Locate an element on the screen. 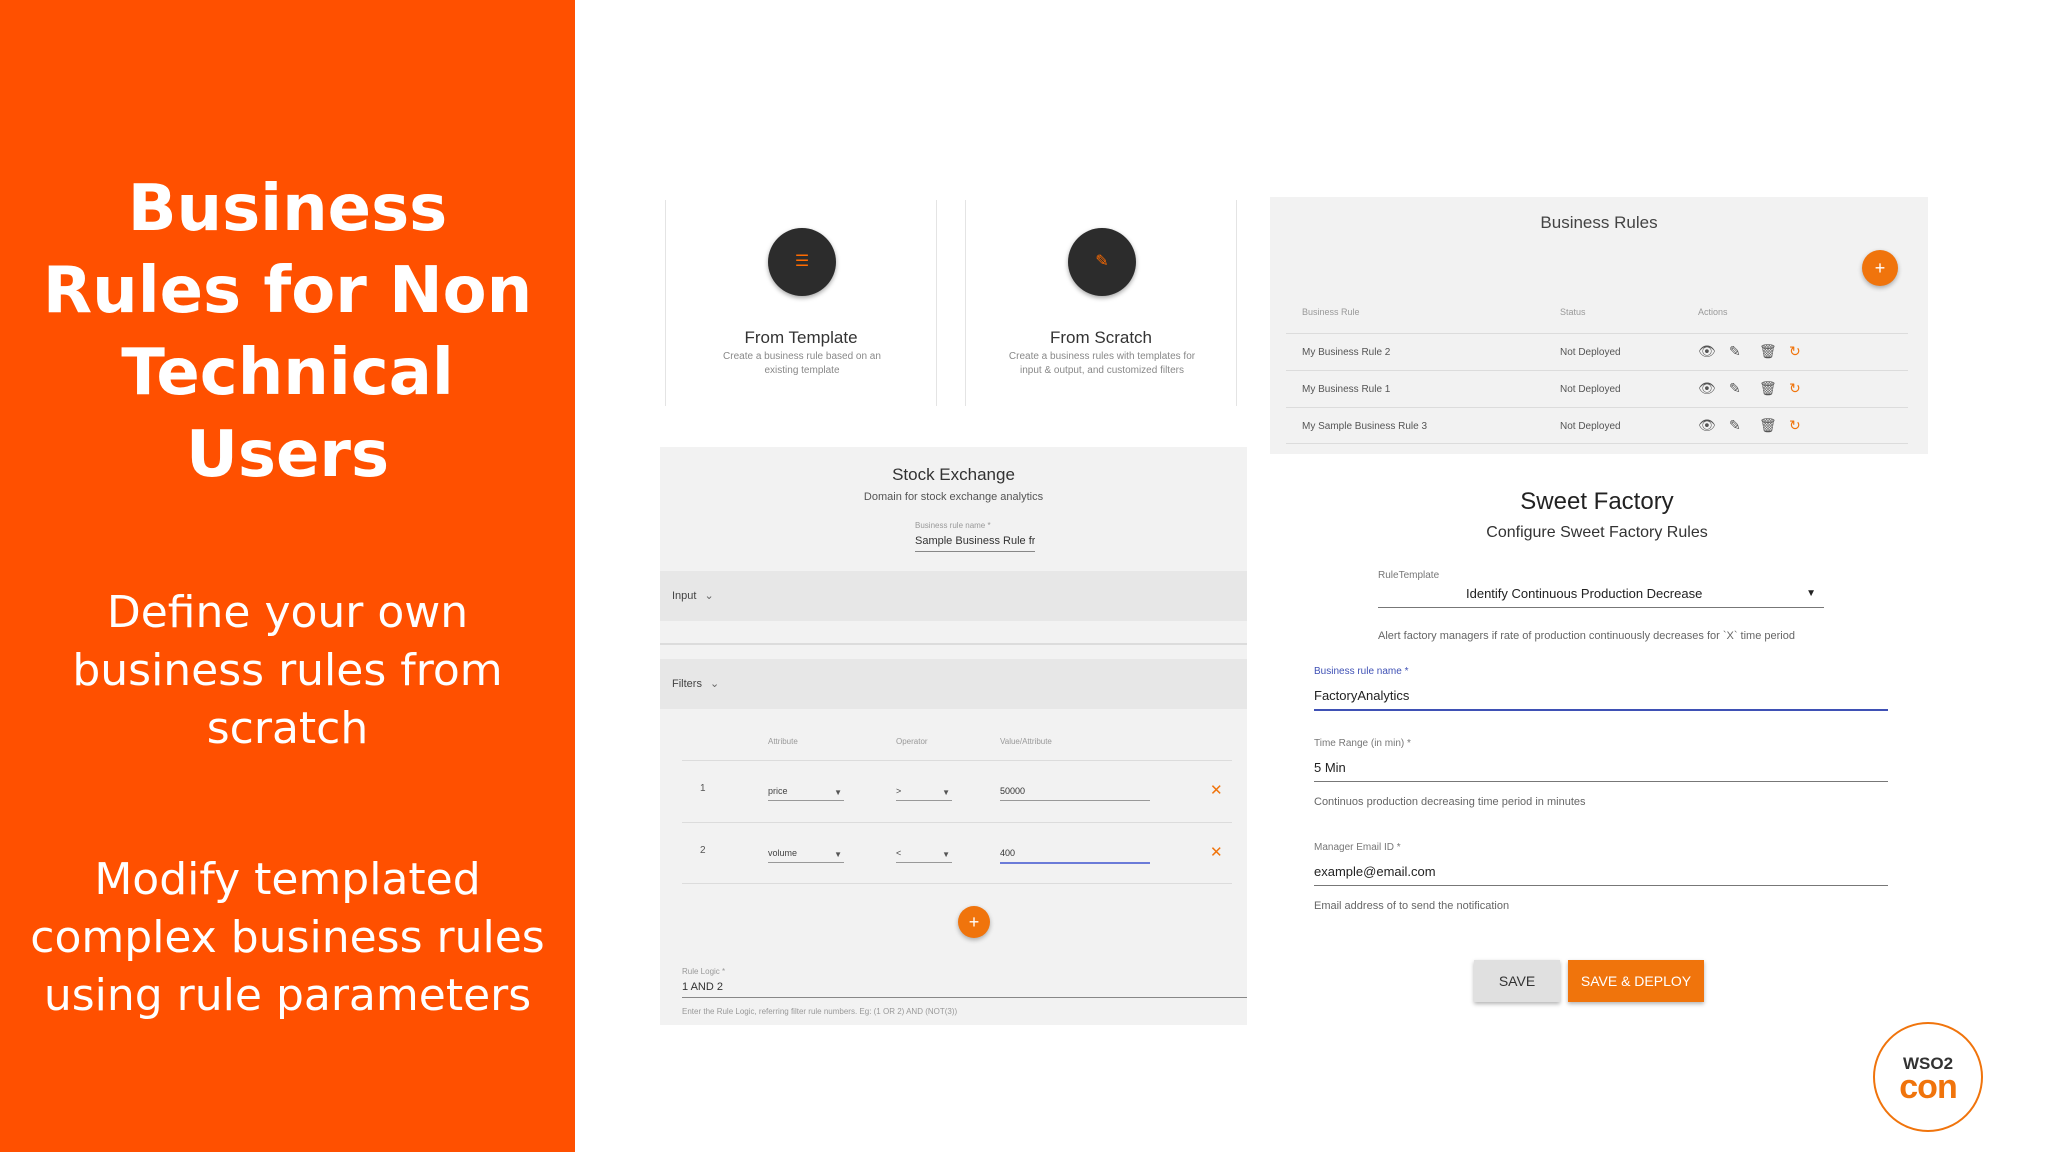 The width and height of the screenshot is (2048, 1152). rule-name-label: Business rule name * is located at coordinates (953, 525).